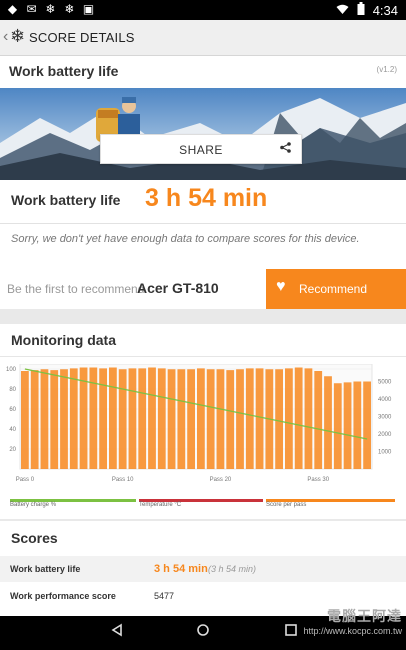  I want to click on home-nav-icon, so click(203, 631).